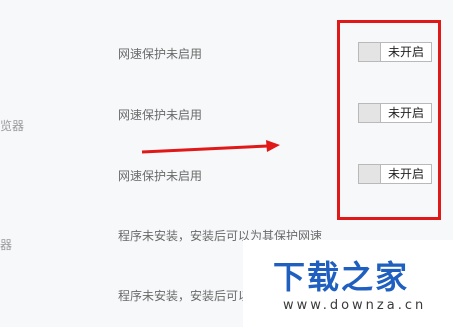  What do you see at coordinates (341, 277) in the screenshot?
I see `watermark-title: 下载之家` at bounding box center [341, 277].